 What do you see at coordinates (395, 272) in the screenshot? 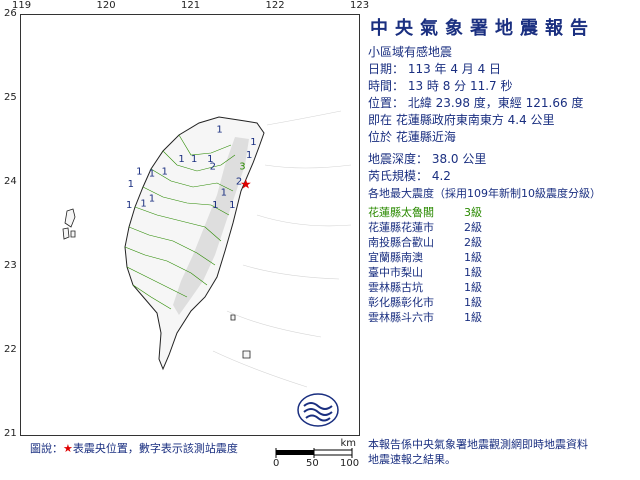
I see `intensity-place: 臺中市梨山` at bounding box center [395, 272].